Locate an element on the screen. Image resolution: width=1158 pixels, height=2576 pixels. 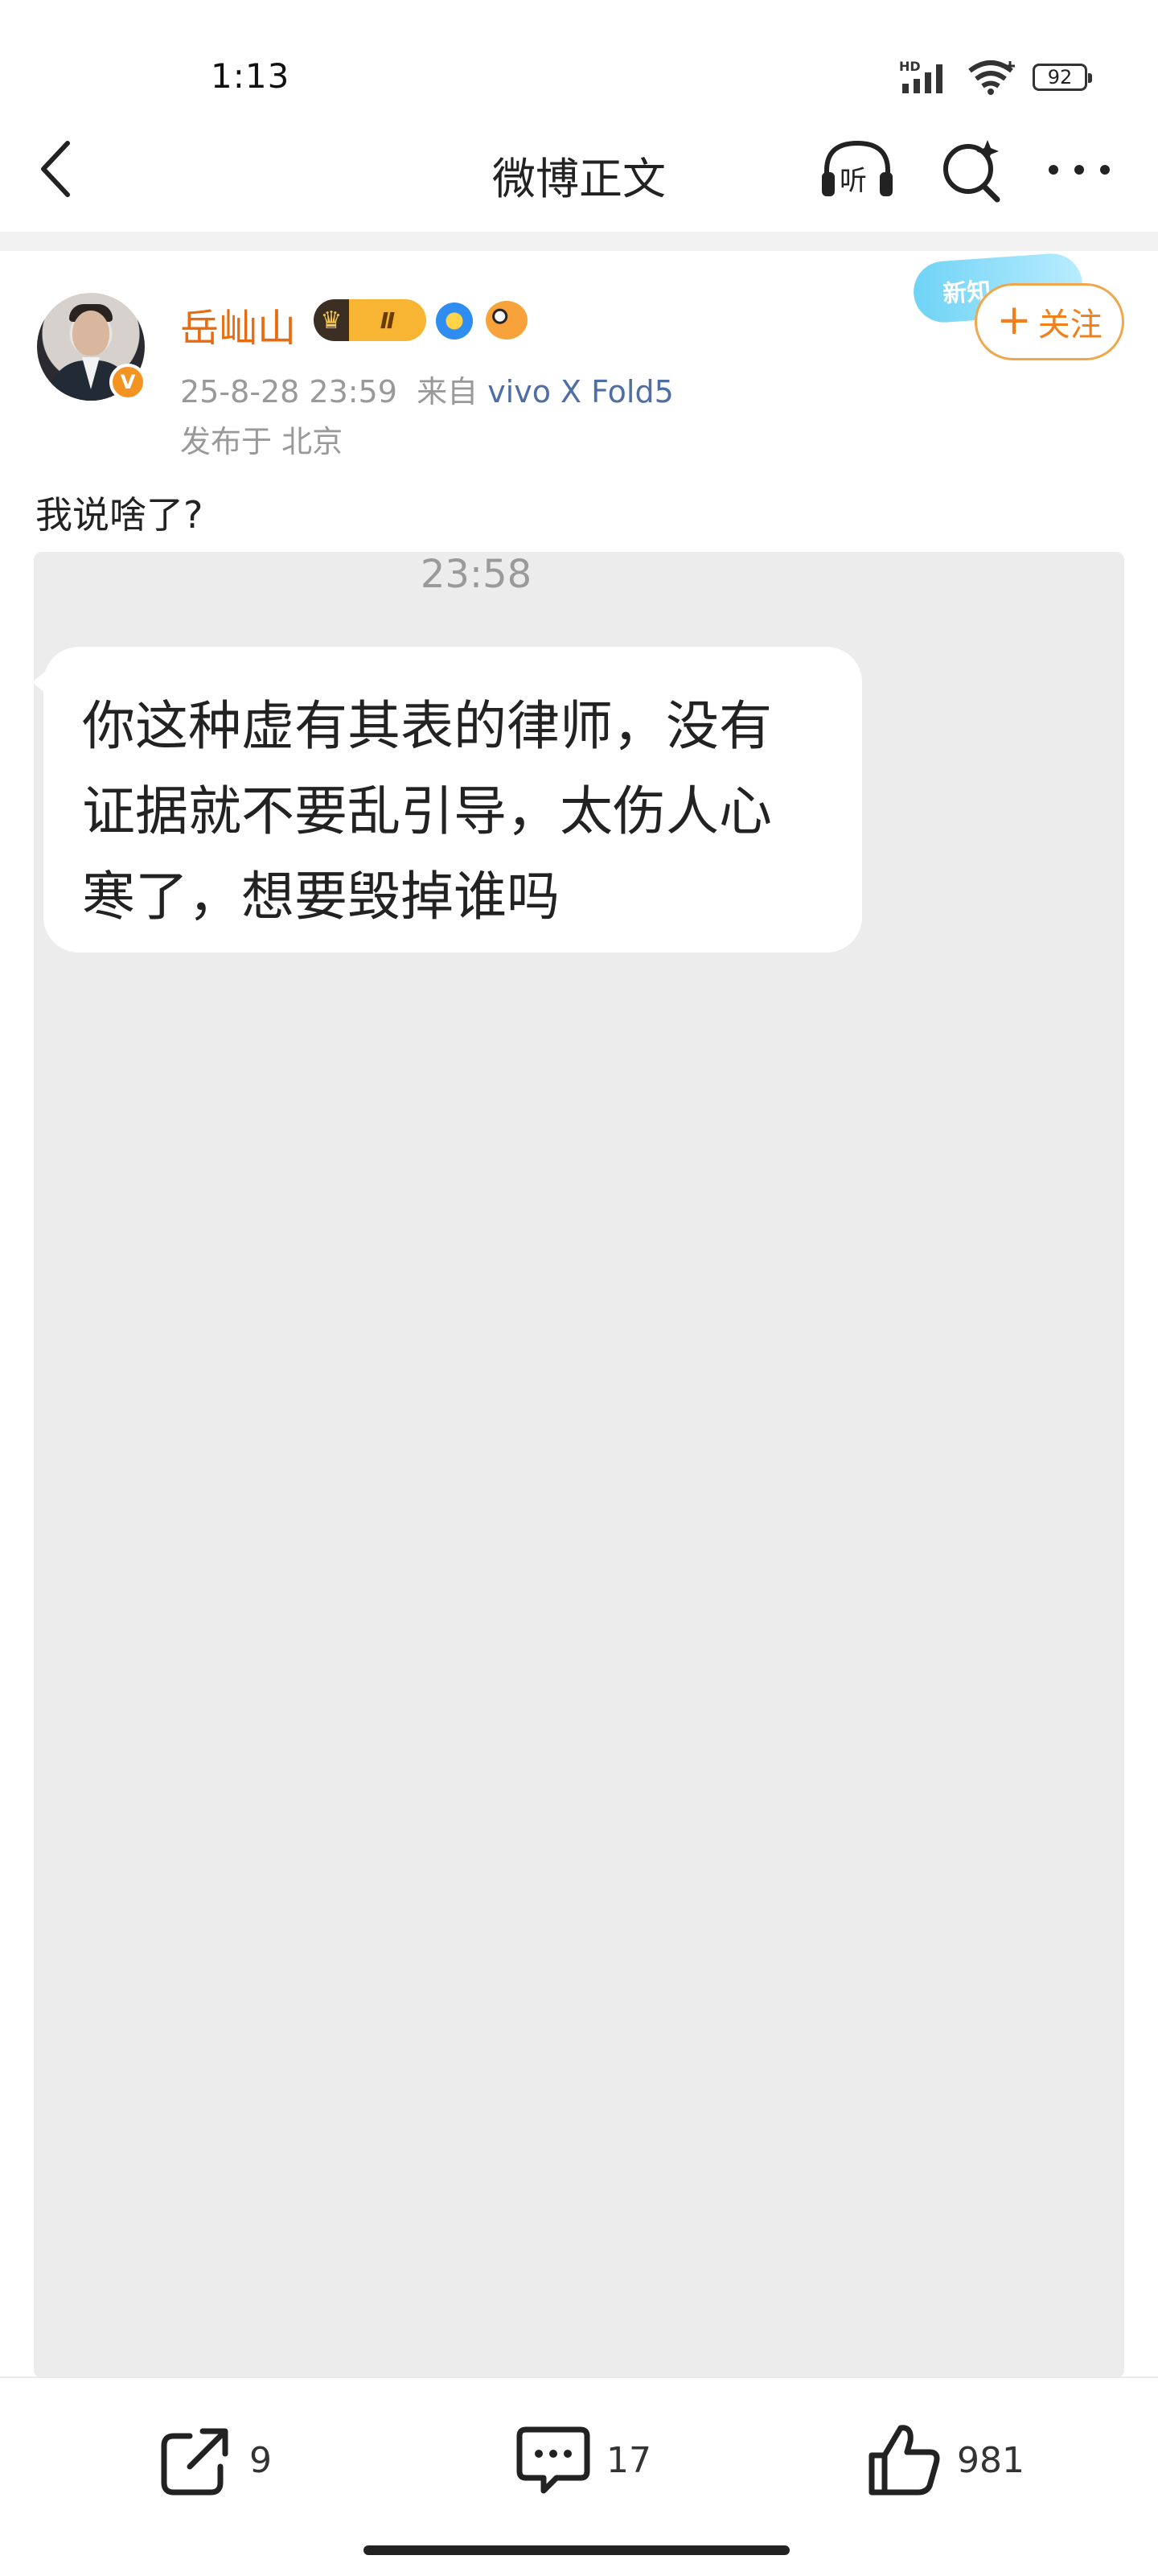
verified-icon: V is located at coordinates (127, 382).